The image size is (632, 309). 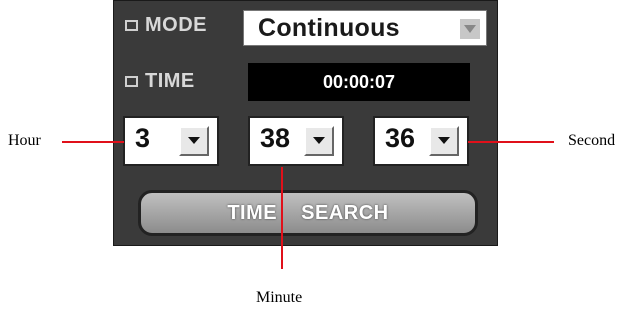 What do you see at coordinates (282, 218) in the screenshot?
I see `minute-callout-line` at bounding box center [282, 218].